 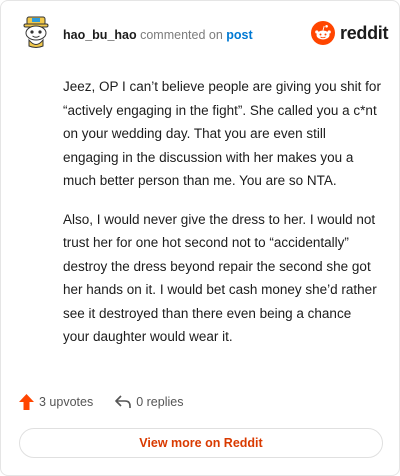 I want to click on upvote-button: 3 upvotes, so click(x=56, y=402).